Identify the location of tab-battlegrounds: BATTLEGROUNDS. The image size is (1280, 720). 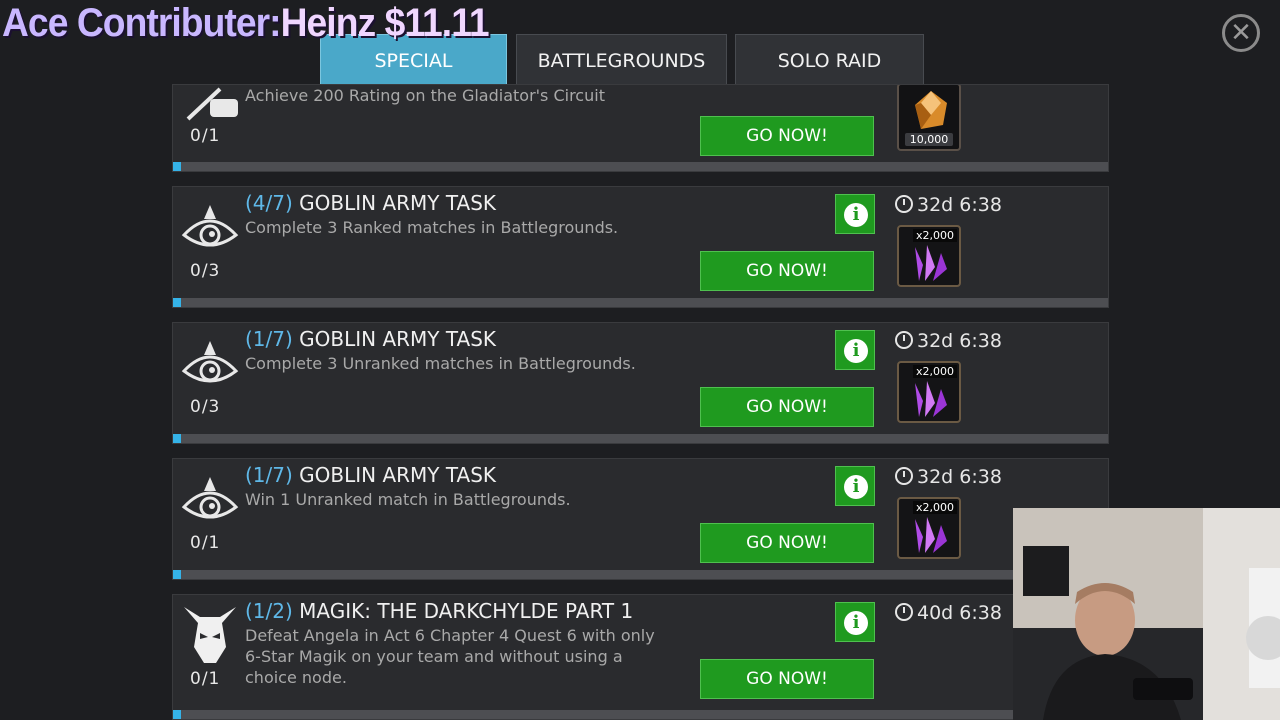
(621, 60).